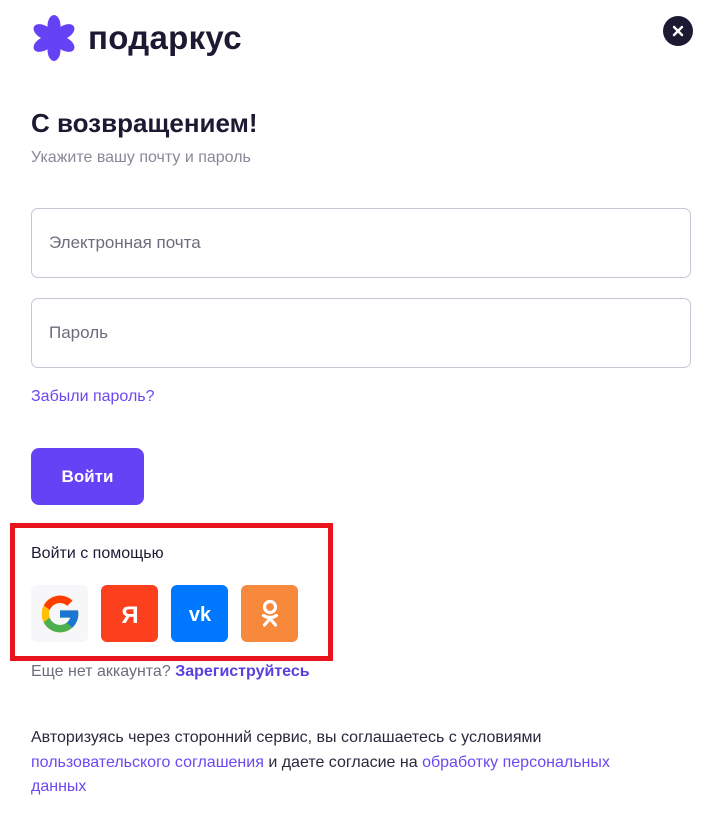 This screenshot has height=823, width=721. I want to click on brand-logo: подаркус, so click(136, 38).